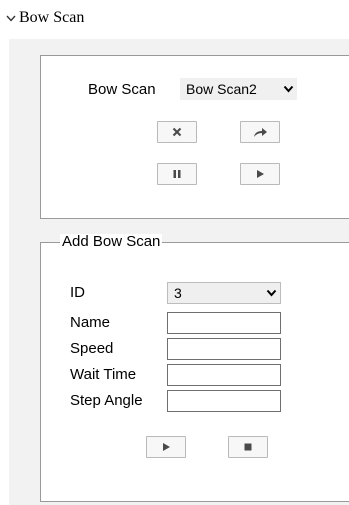 This screenshot has width=349, height=505. I want to click on stop-record-button, so click(248, 447).